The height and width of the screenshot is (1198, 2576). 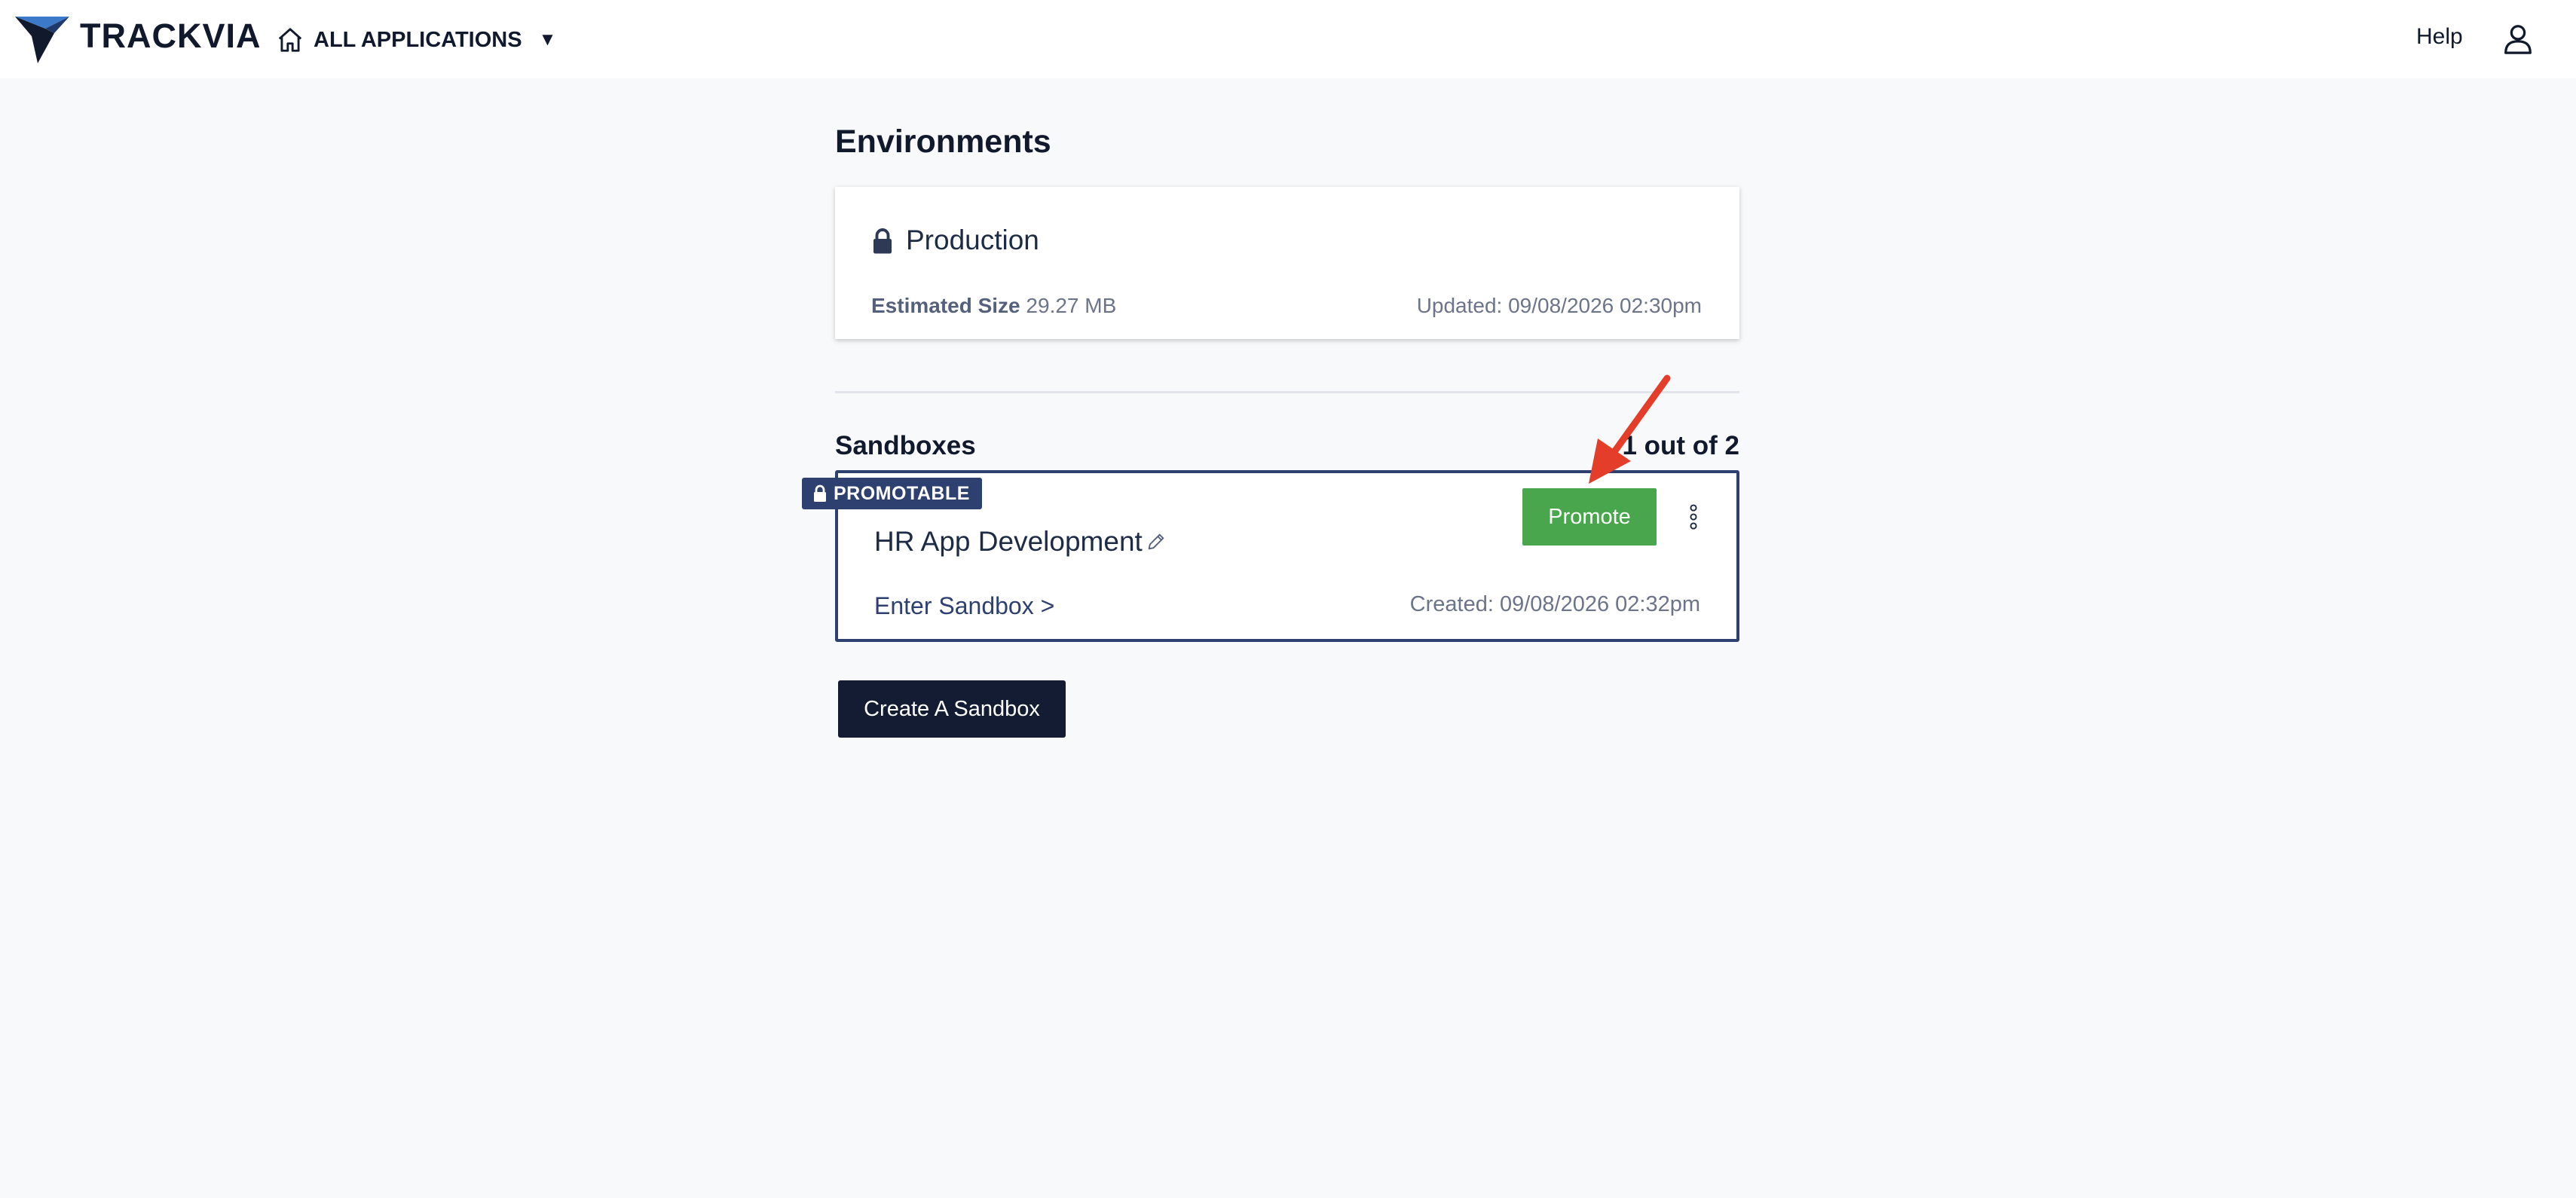 I want to click on all-applications-menu: ALL APPLICATIONS ▼, so click(x=416, y=40).